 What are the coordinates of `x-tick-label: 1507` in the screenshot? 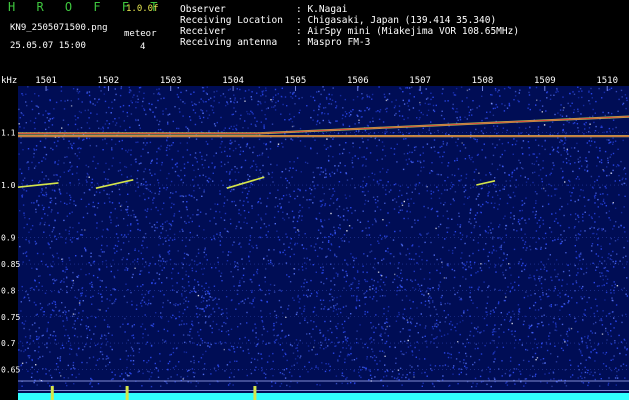 It's located at (420, 81).